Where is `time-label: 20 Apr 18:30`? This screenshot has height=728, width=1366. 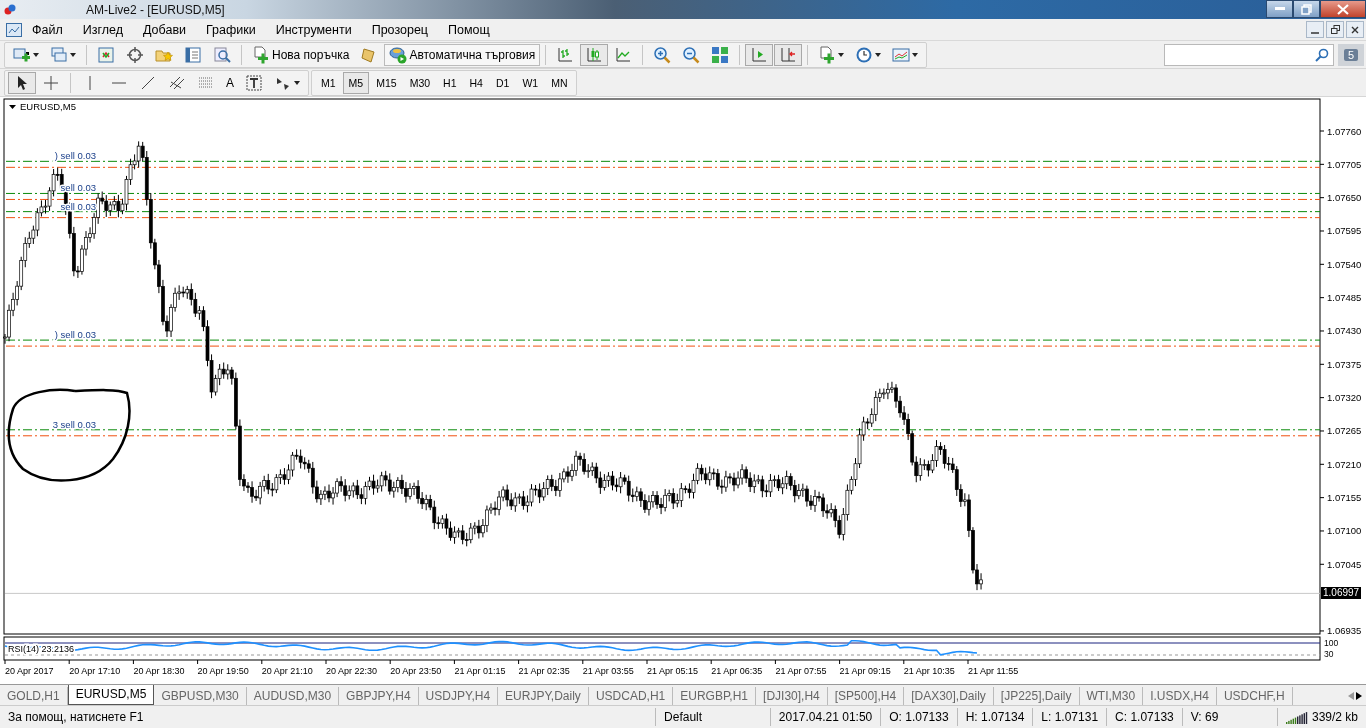 time-label: 20 Apr 18:30 is located at coordinates (159, 670).